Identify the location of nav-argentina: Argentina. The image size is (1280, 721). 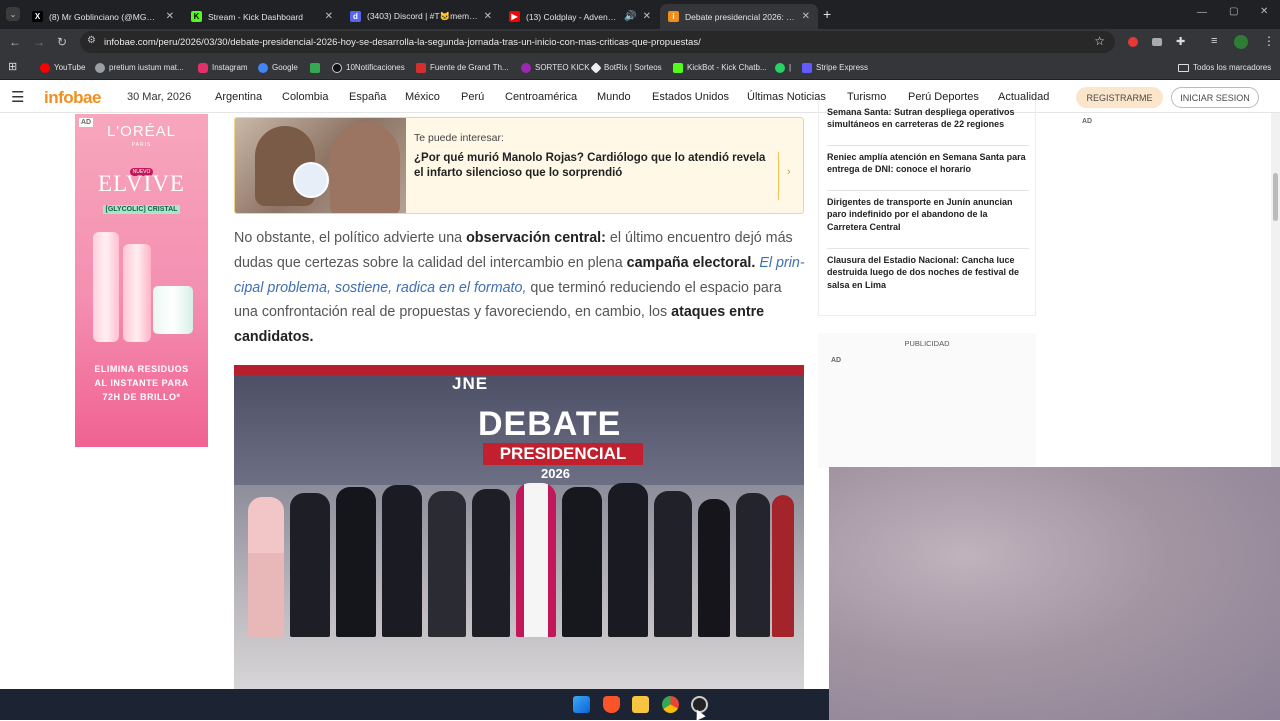
(238, 97).